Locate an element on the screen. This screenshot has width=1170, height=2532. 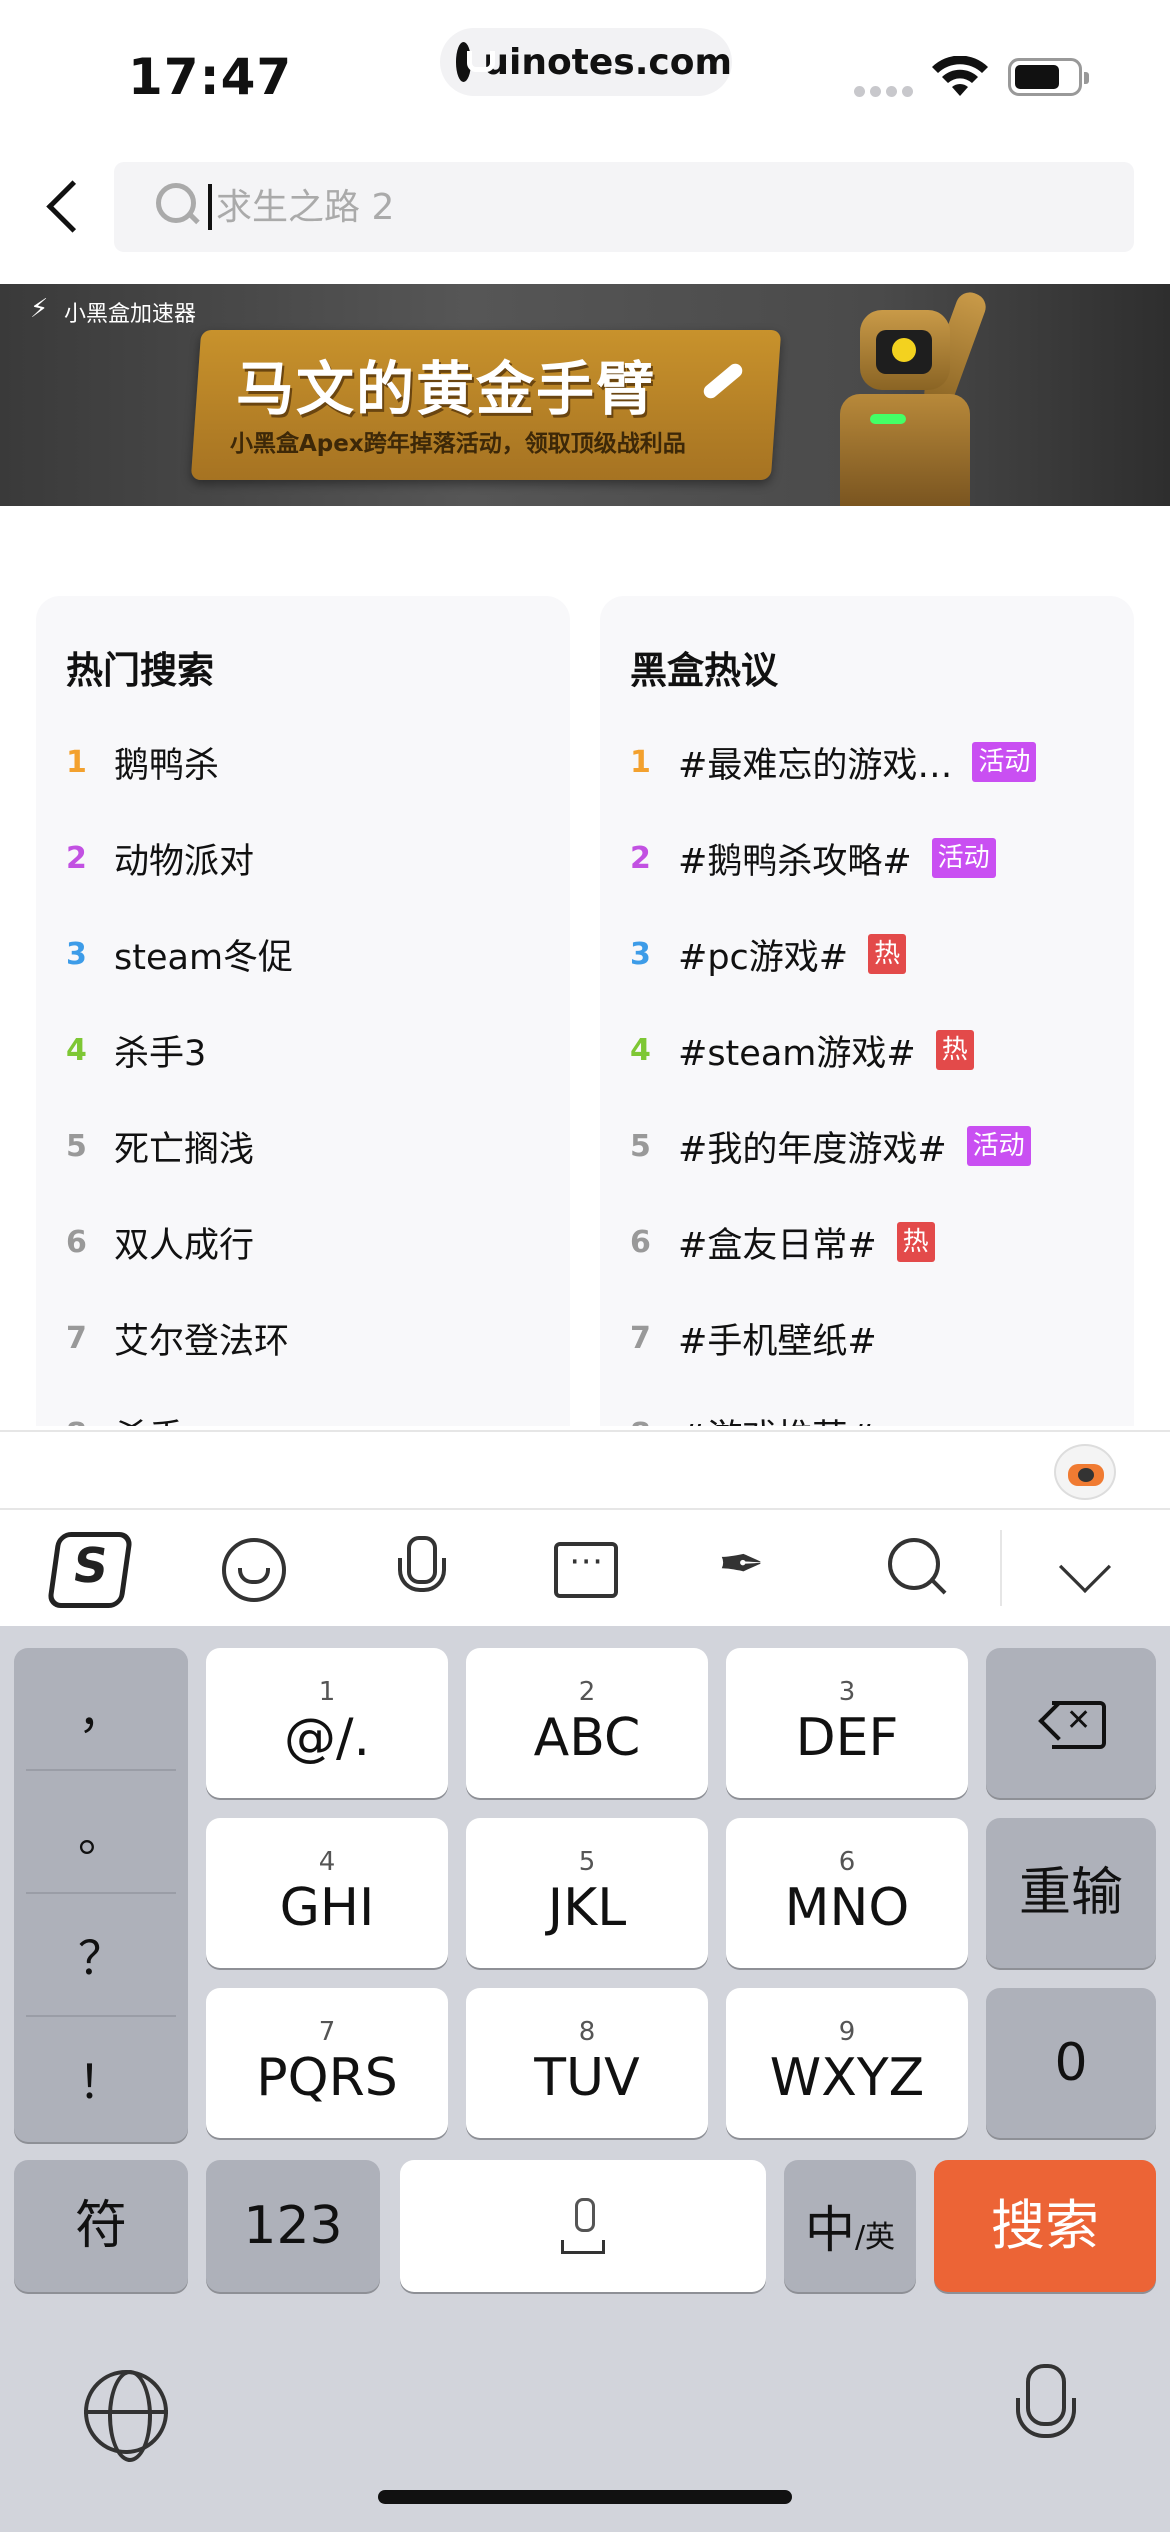
hot-topic-item: 2 #鹅鸭杀攻略# 活动 is located at coordinates (874, 858).